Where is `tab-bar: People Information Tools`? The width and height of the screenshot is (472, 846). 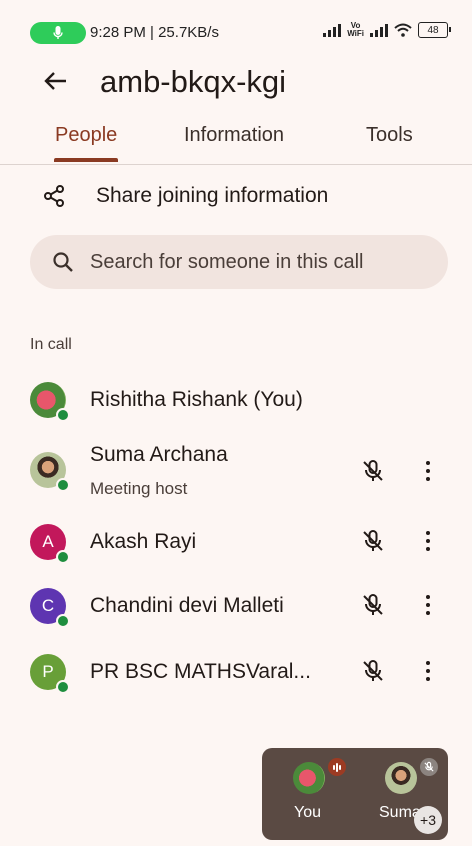 tab-bar: People Information Tools is located at coordinates (236, 141).